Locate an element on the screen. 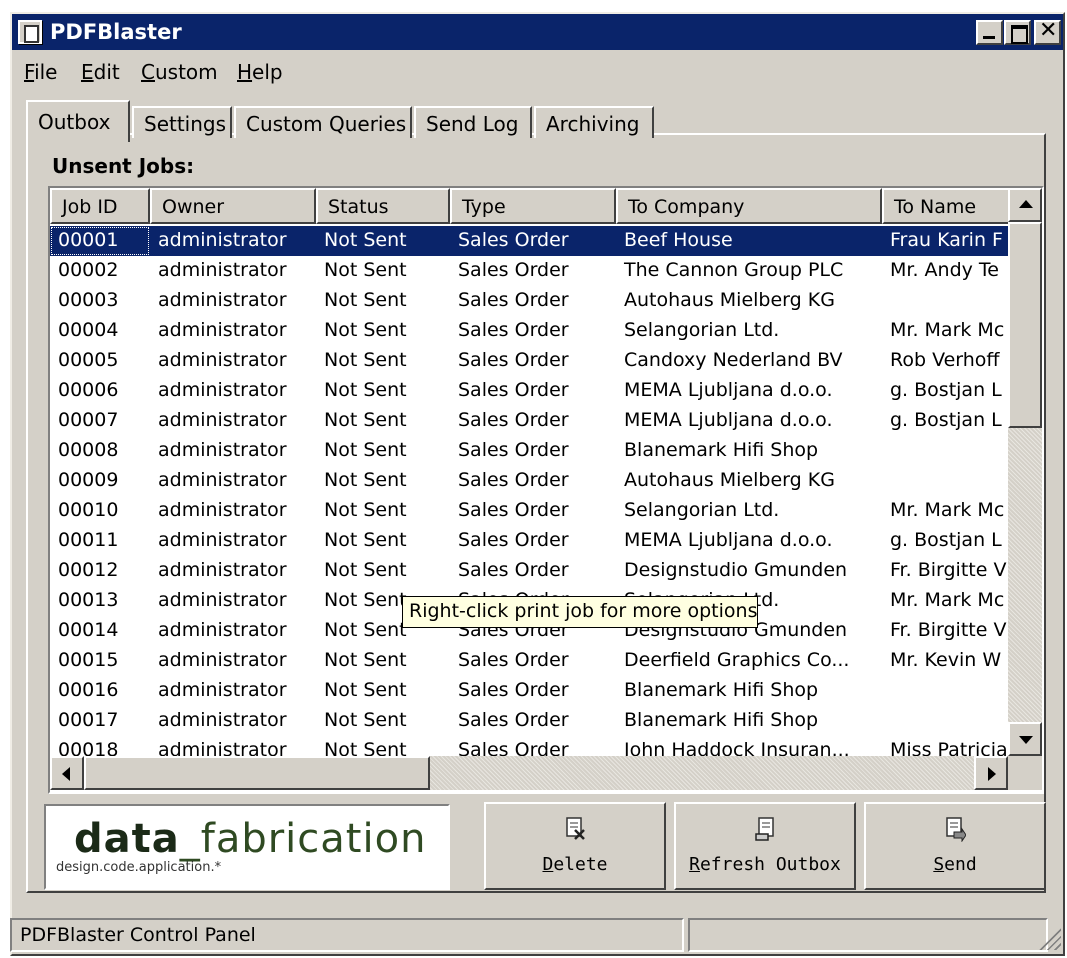  menu-file: File is located at coordinates (40, 72).